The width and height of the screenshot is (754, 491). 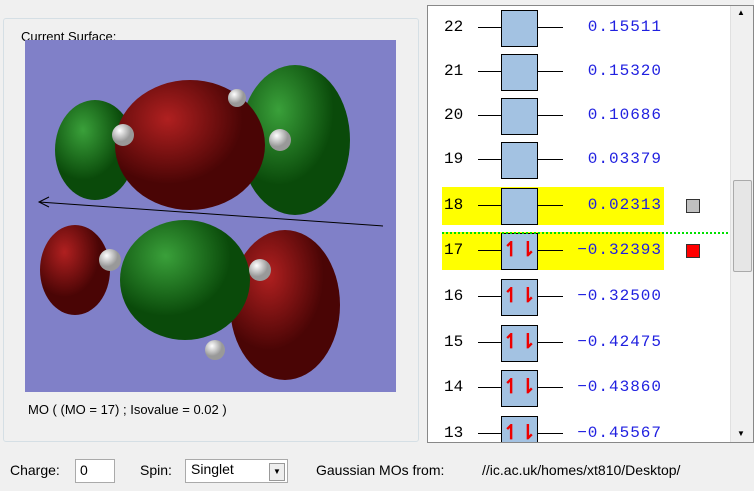 I want to click on scroll-up-icon: ▲, so click(x=741, y=12).